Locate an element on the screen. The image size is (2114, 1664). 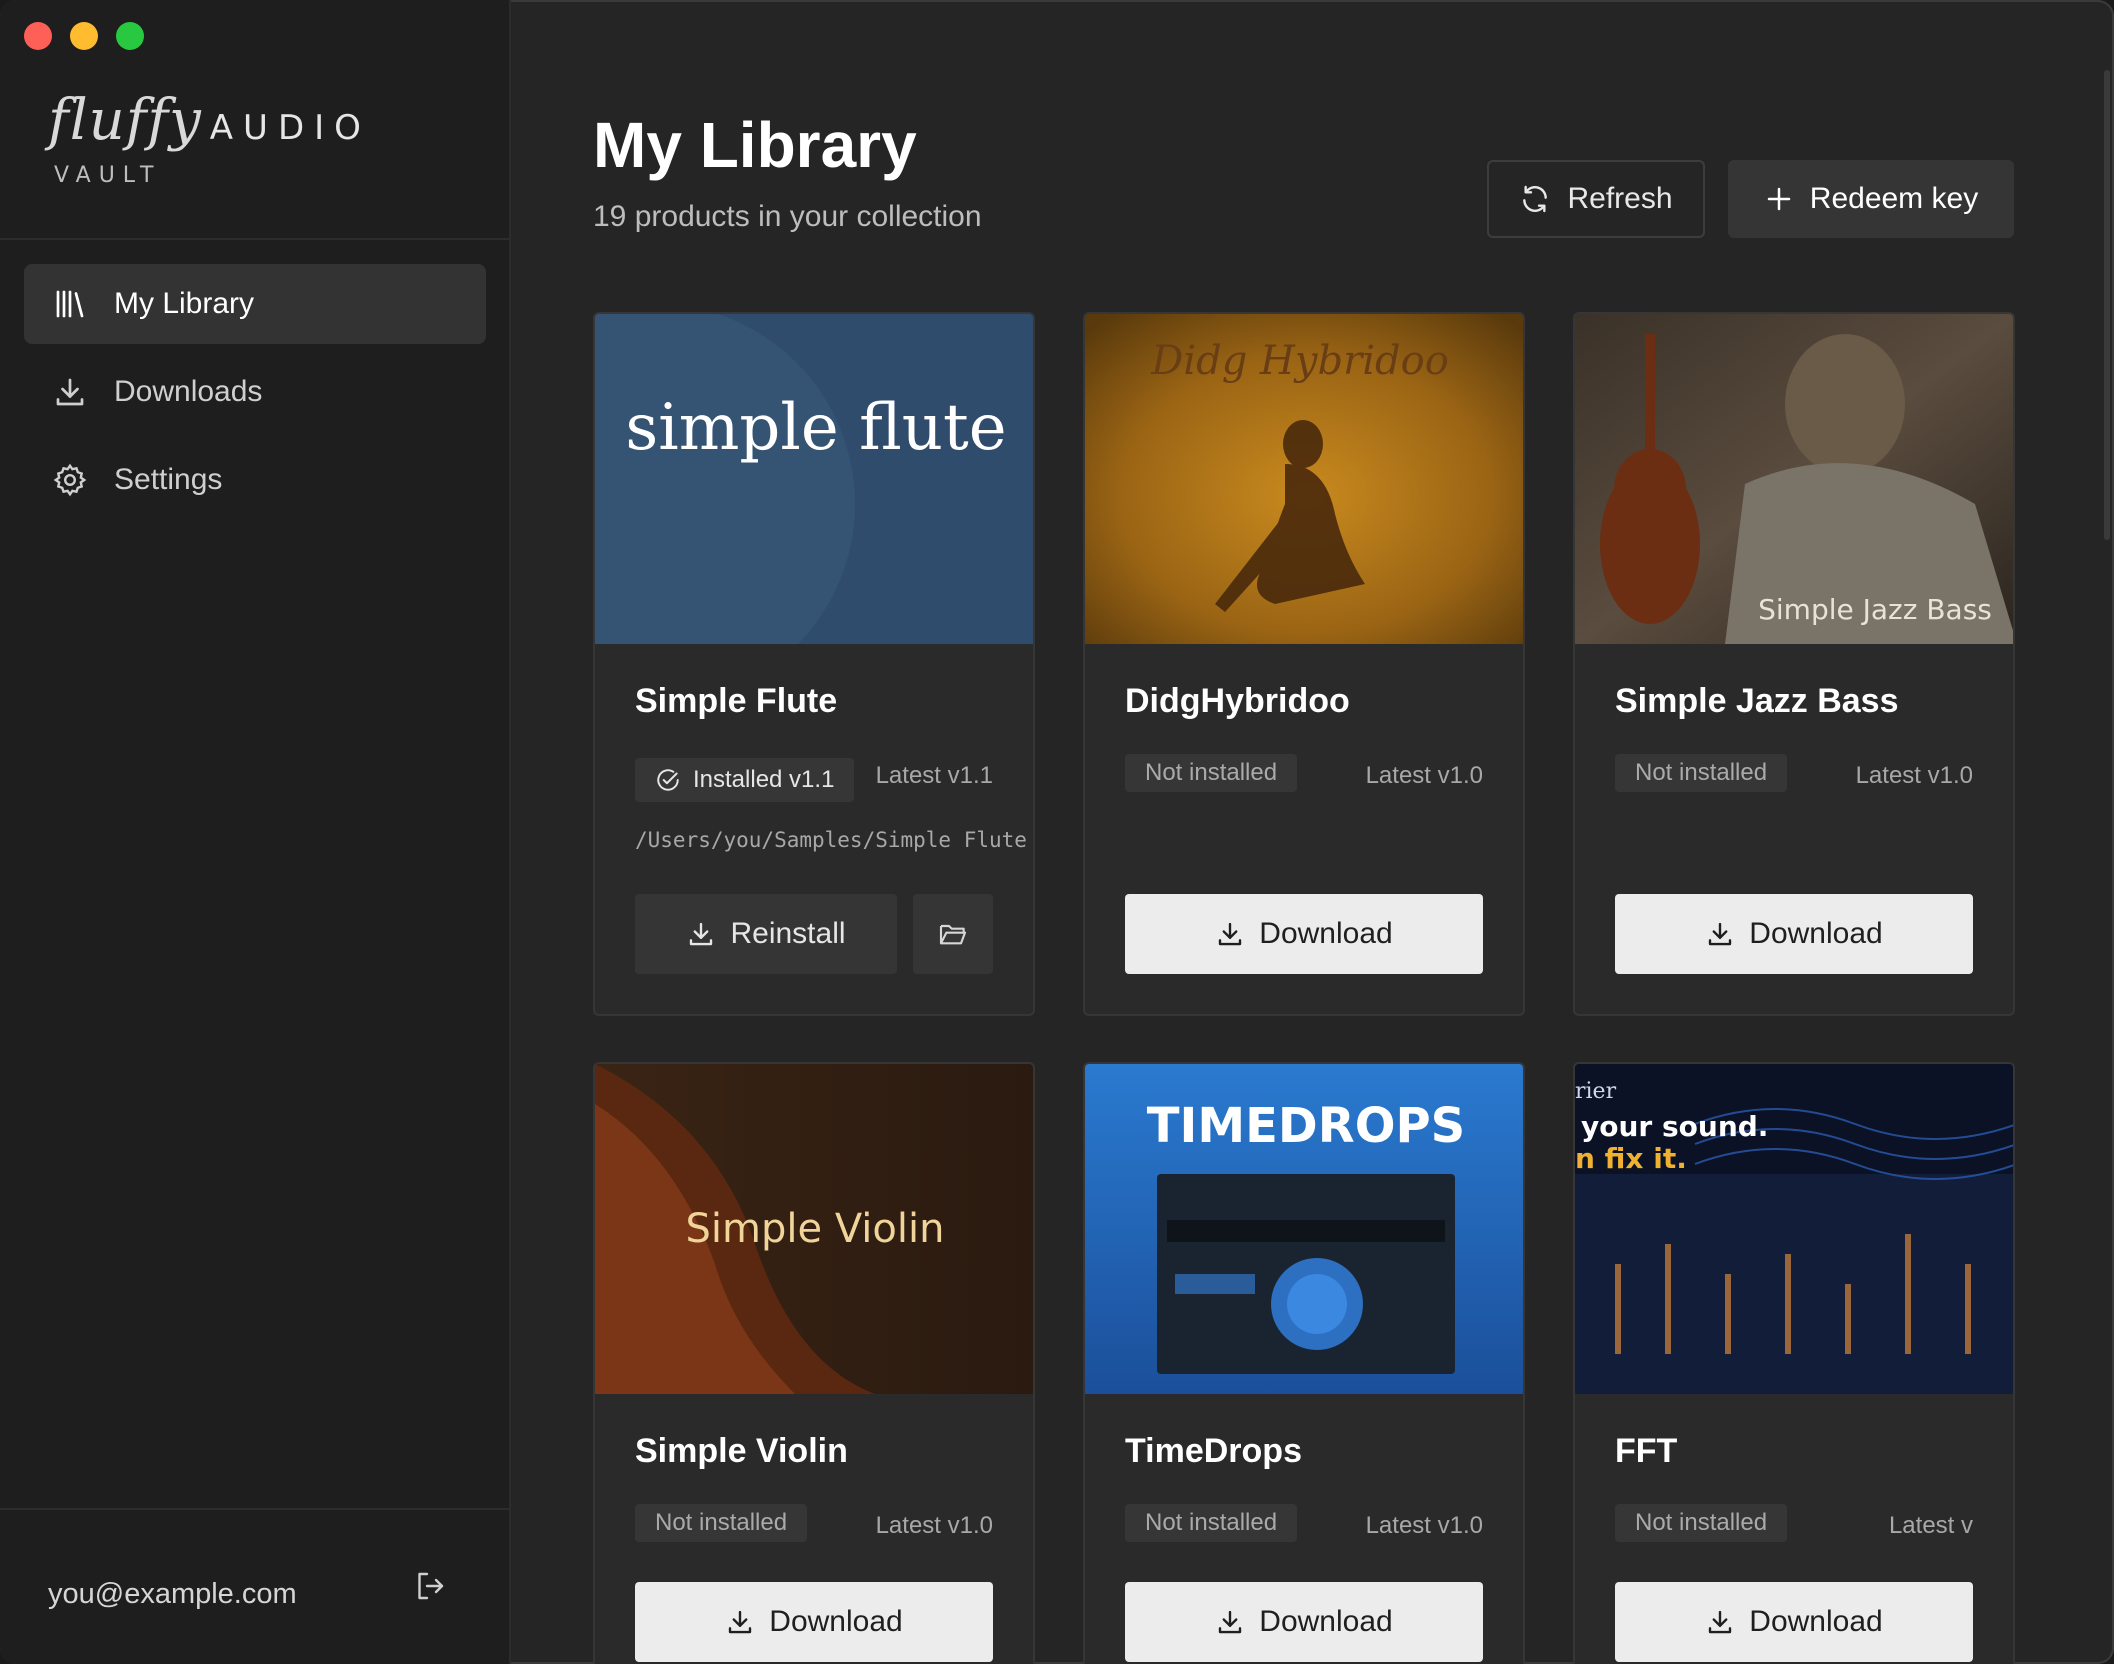
library-icon is located at coordinates (70, 304).